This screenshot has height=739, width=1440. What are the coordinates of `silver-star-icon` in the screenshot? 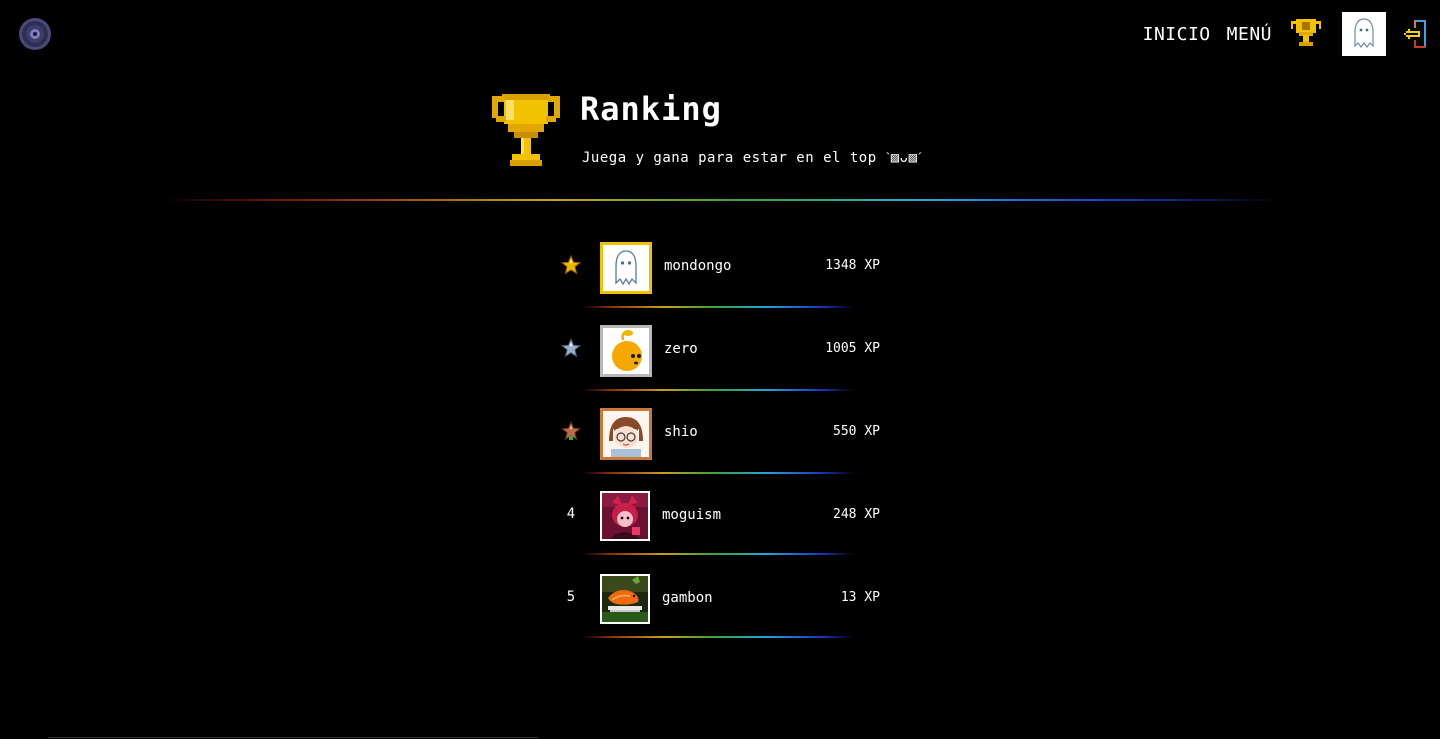 It's located at (571, 348).